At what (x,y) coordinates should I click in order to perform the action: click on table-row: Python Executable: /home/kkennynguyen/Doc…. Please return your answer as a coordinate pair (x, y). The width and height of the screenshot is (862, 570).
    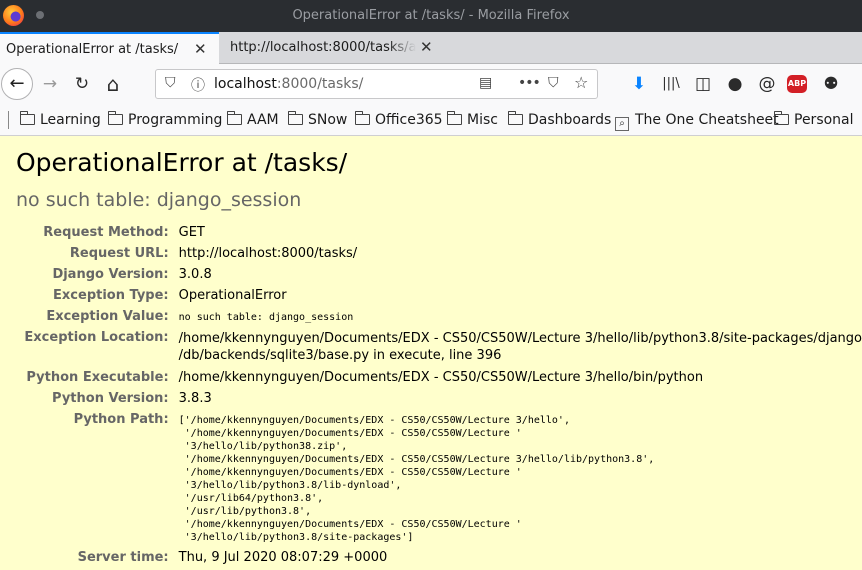
    Looking at the image, I should click on (431, 377).